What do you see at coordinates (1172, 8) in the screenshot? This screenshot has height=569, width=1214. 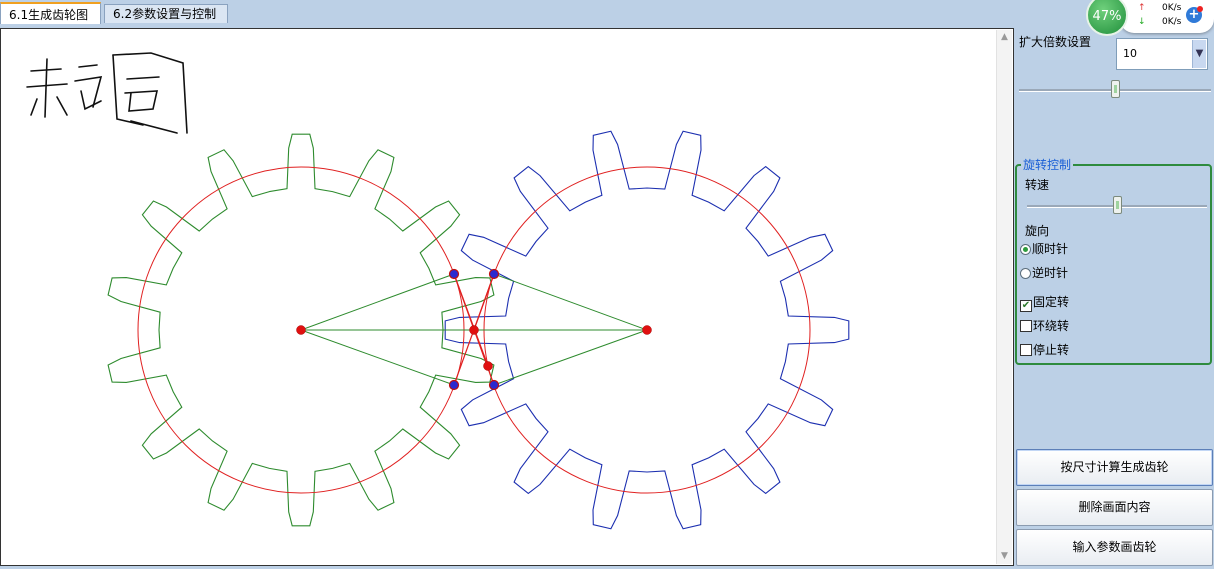 I see `upload-speed: 0K/s` at bounding box center [1172, 8].